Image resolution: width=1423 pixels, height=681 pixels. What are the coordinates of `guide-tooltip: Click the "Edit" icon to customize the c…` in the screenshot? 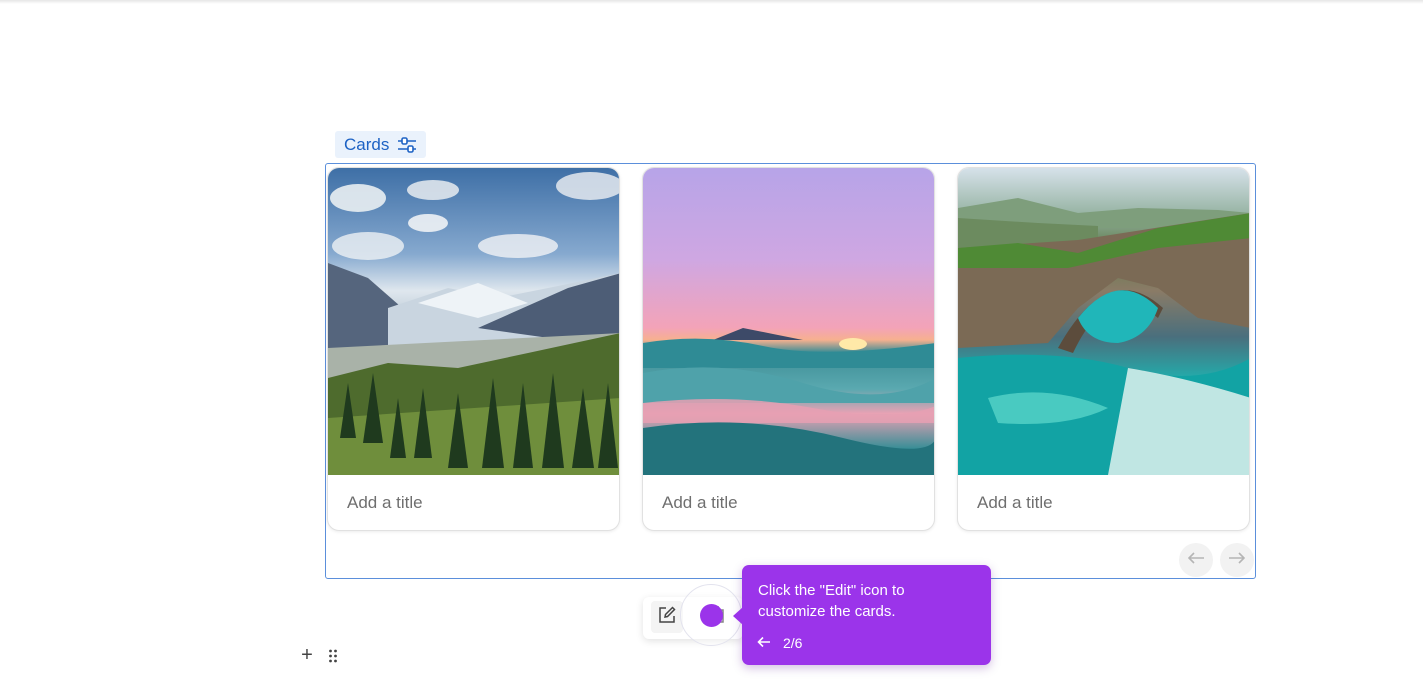 It's located at (862, 615).